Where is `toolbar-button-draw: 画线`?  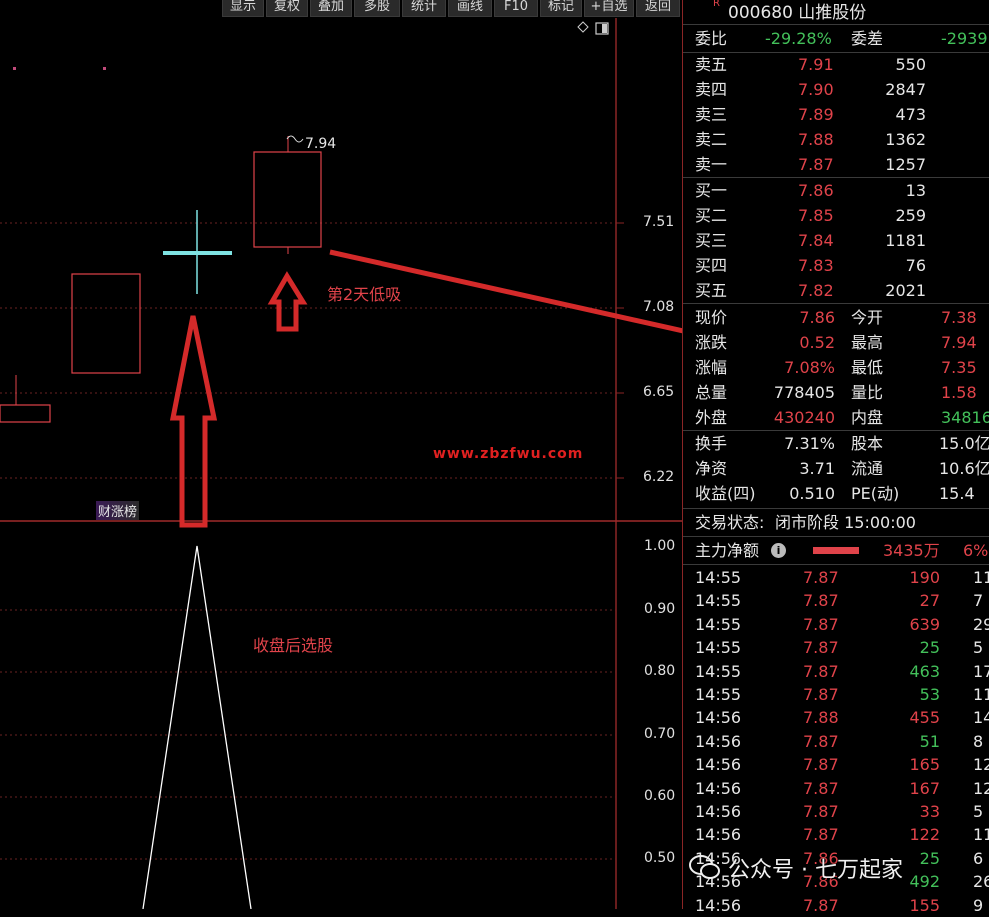 toolbar-button-draw: 画线 is located at coordinates (470, 8).